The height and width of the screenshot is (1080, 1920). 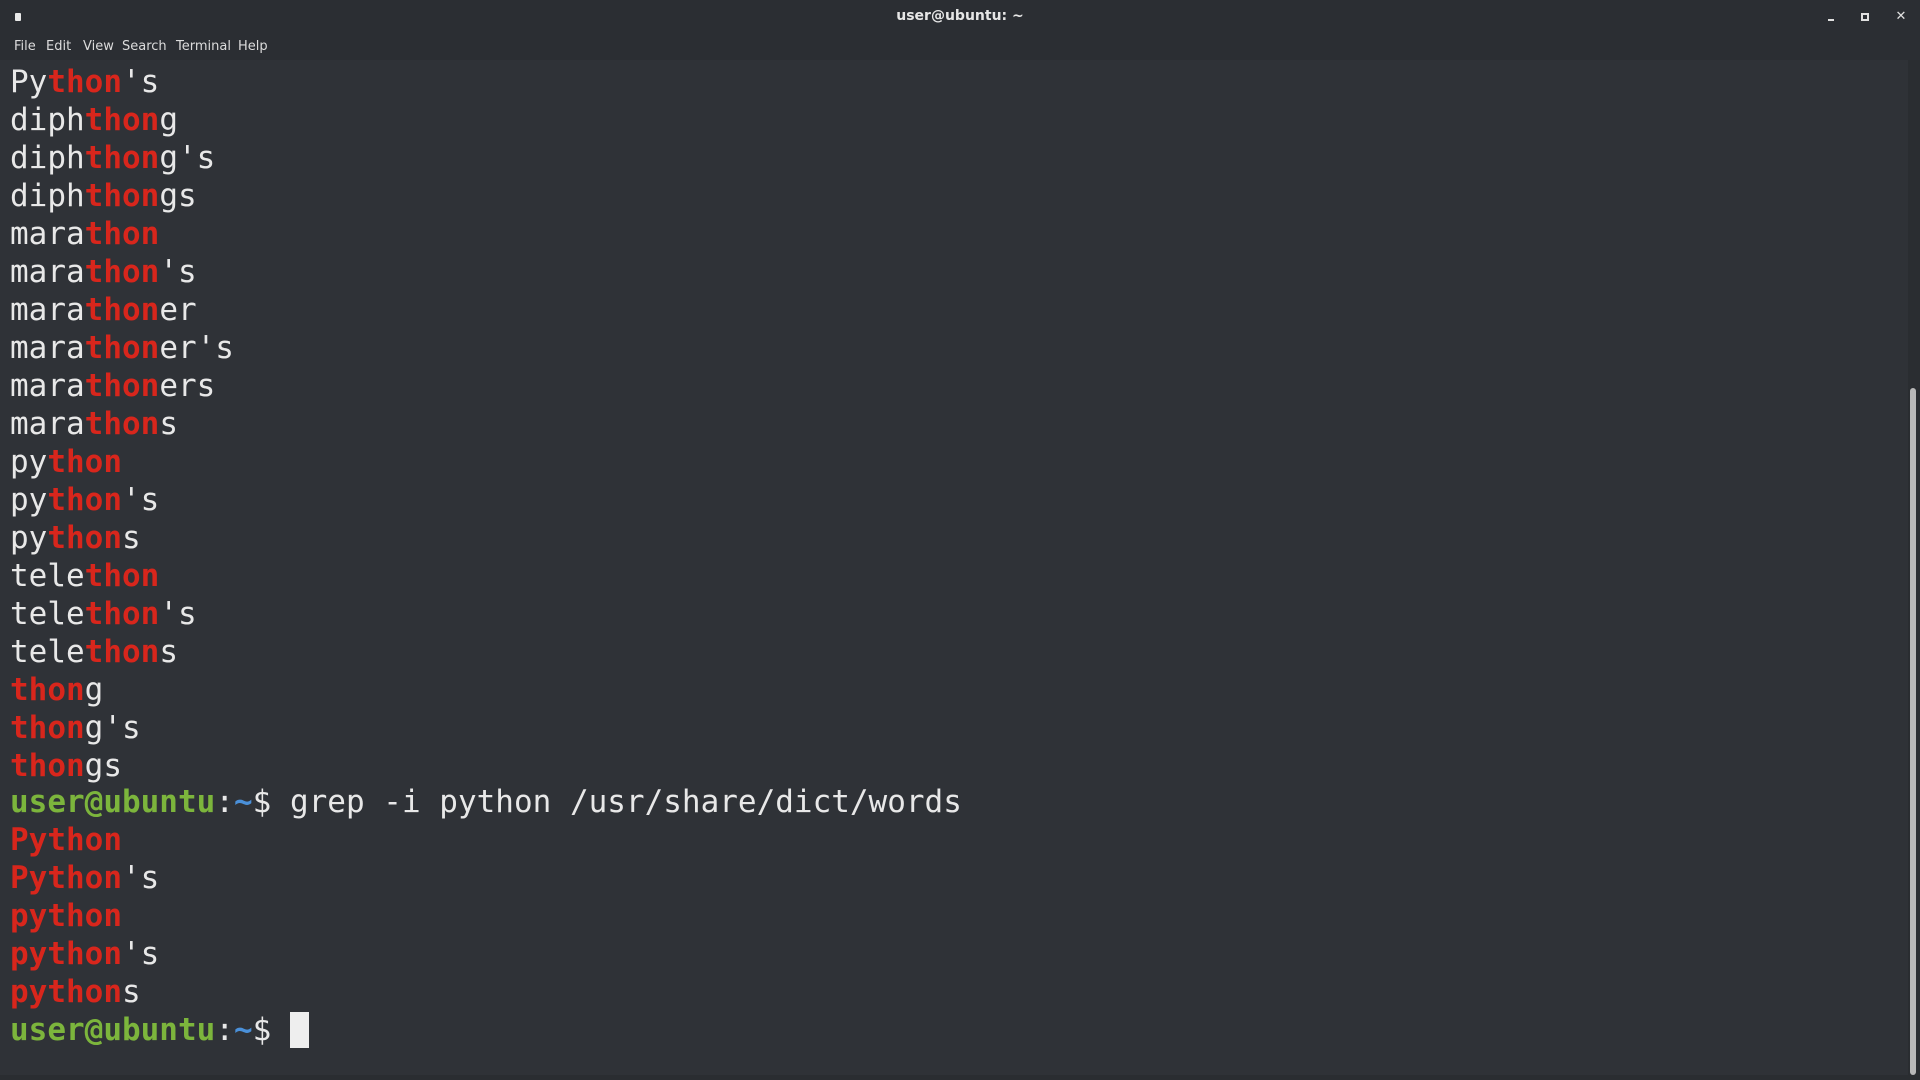 I want to click on output-line: telethon, so click(x=84, y=576).